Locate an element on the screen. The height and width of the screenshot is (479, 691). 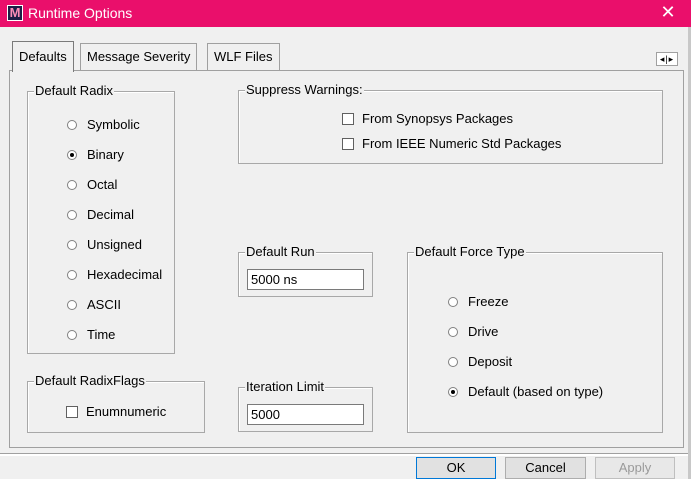
radix-option-label: ASCII is located at coordinates (104, 304).